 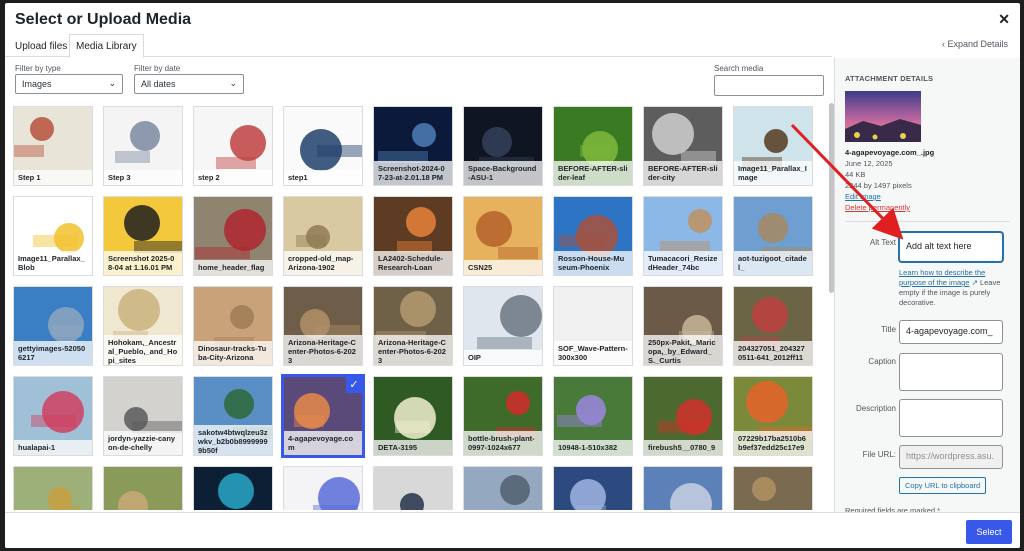 What do you see at coordinates (888, 329) in the screenshot?
I see `title-label: Title` at bounding box center [888, 329].